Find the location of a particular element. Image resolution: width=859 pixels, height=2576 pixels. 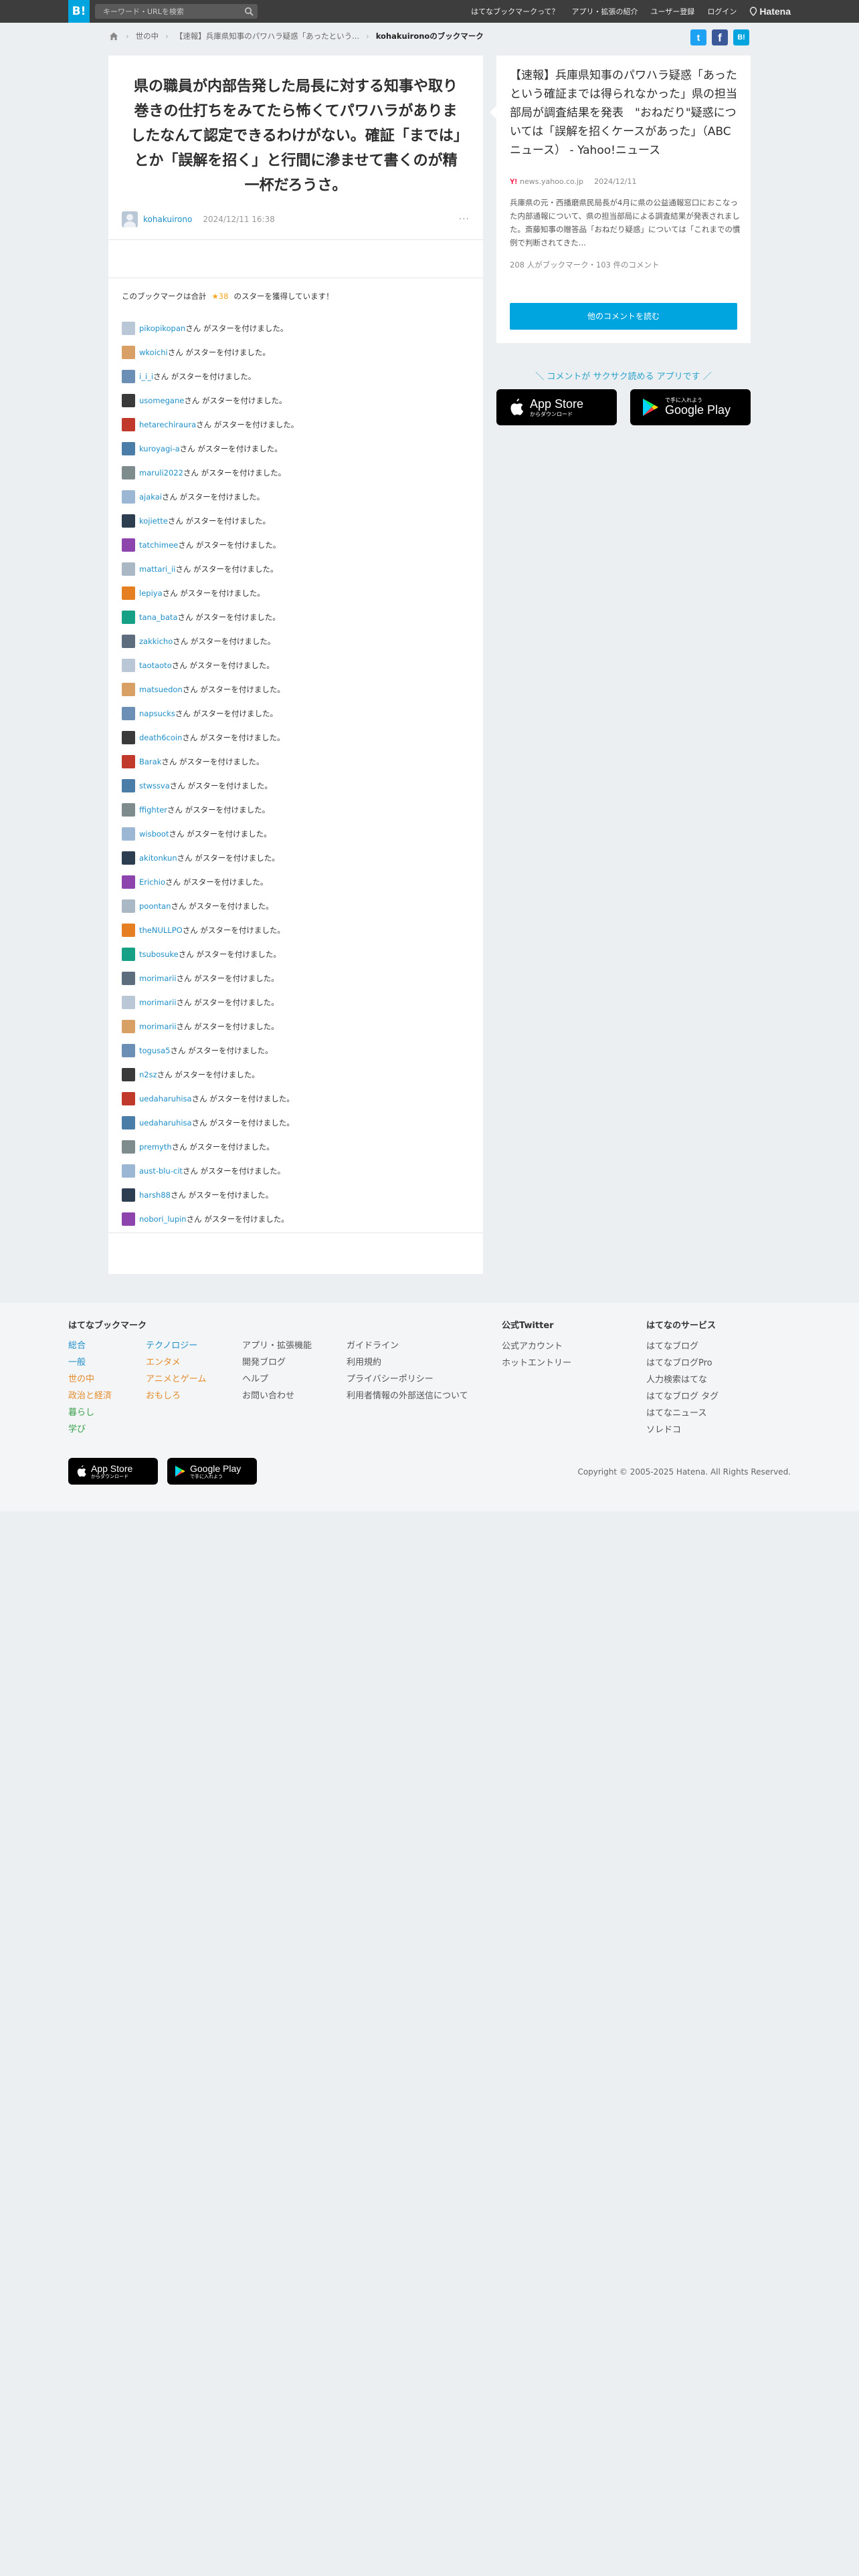

nav-apps: アプリ・拡張の紹介 is located at coordinates (605, 12).